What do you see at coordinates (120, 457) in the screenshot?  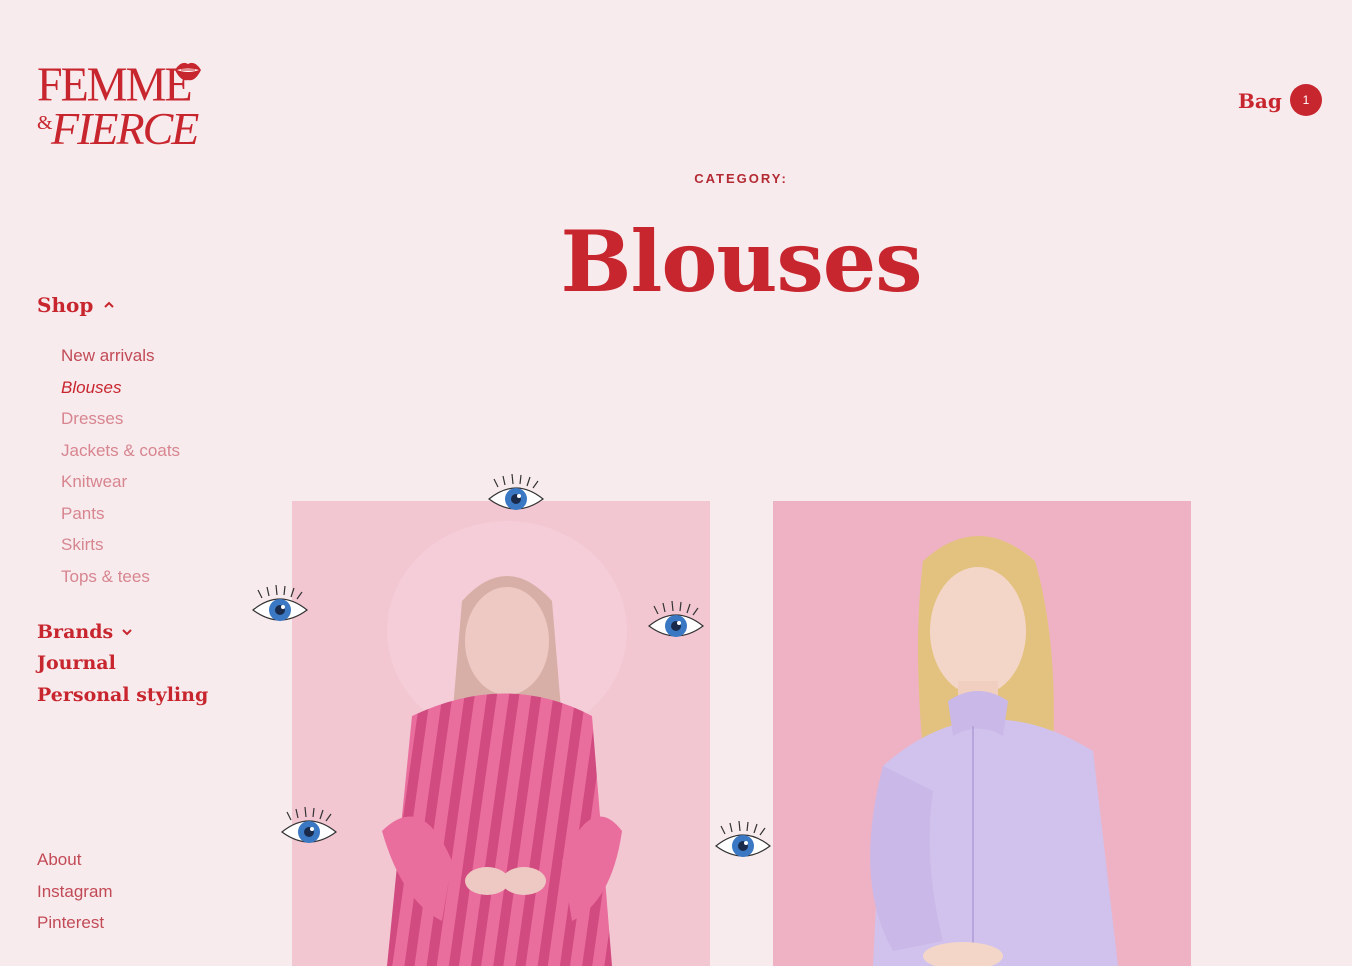 I see `subnav-item-jackets-coats: Jackets & coats` at bounding box center [120, 457].